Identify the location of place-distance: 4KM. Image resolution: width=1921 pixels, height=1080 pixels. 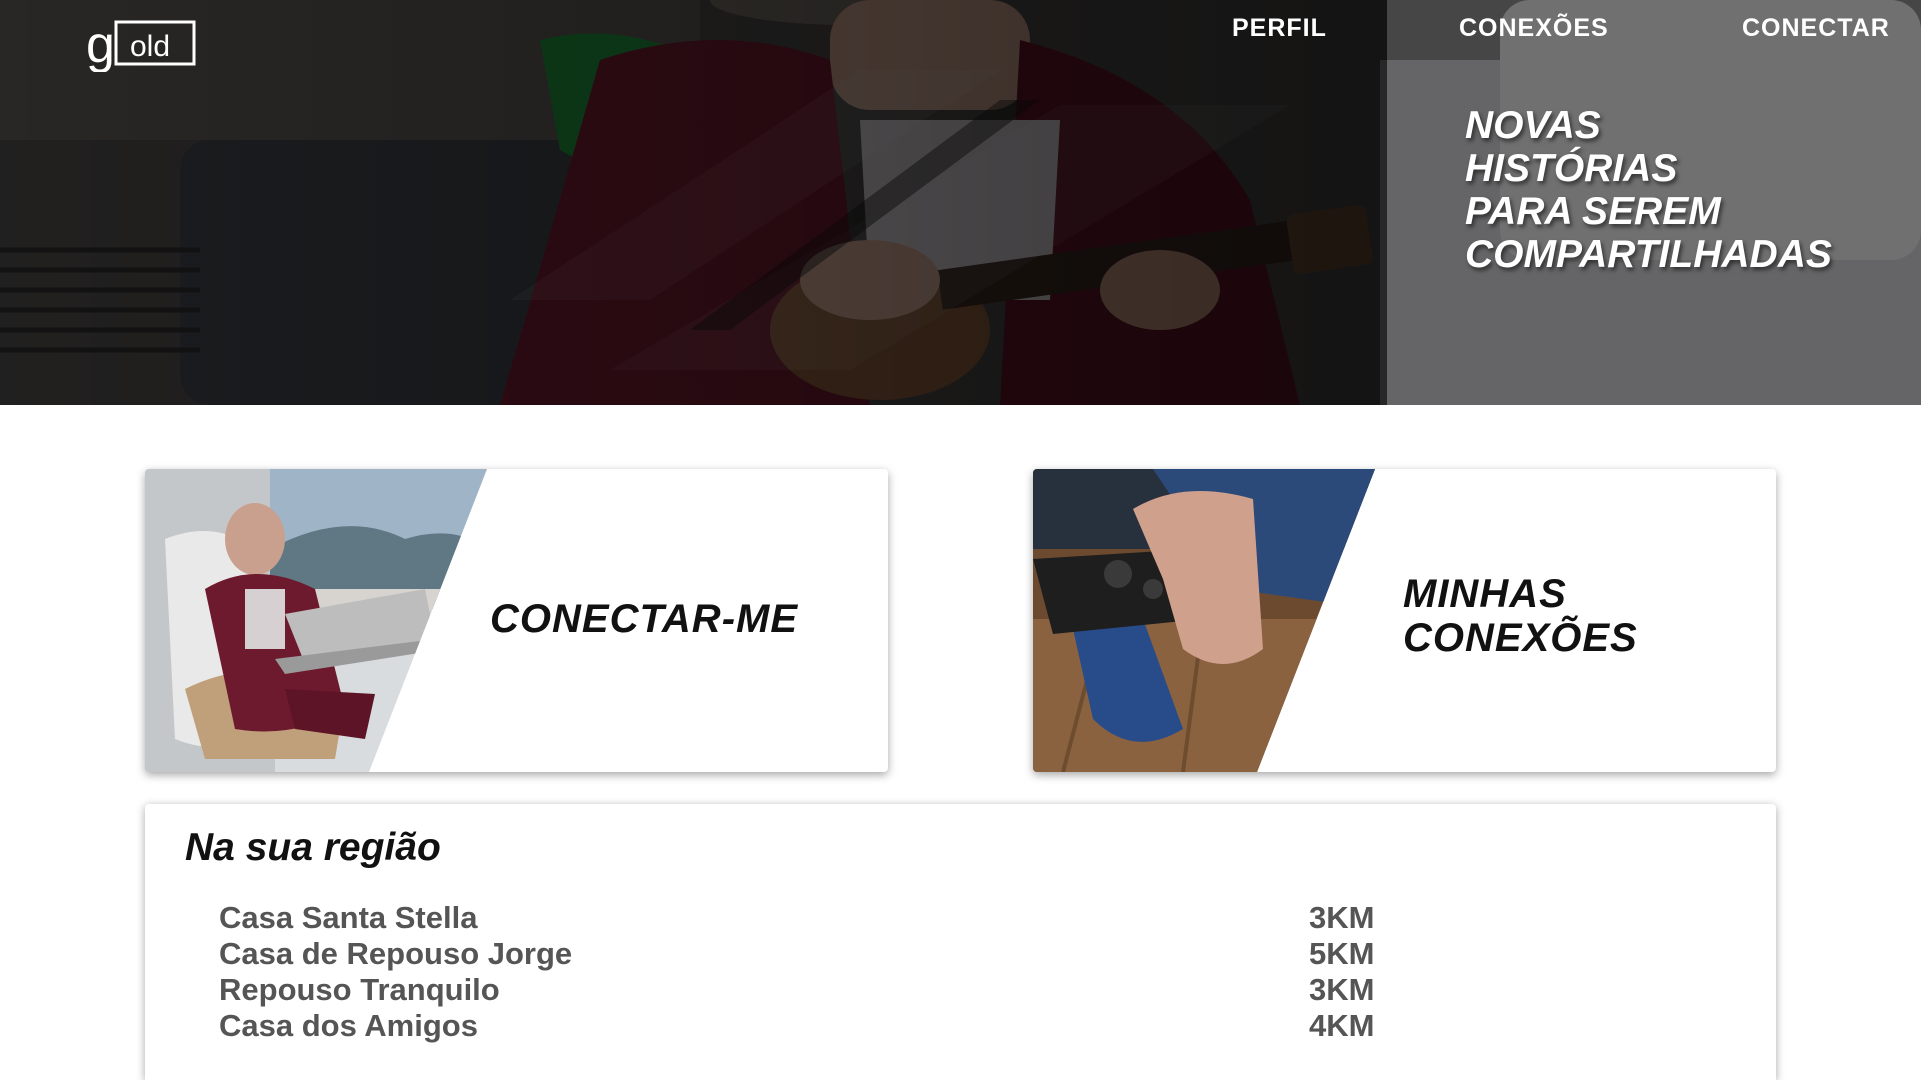
(1342, 1025).